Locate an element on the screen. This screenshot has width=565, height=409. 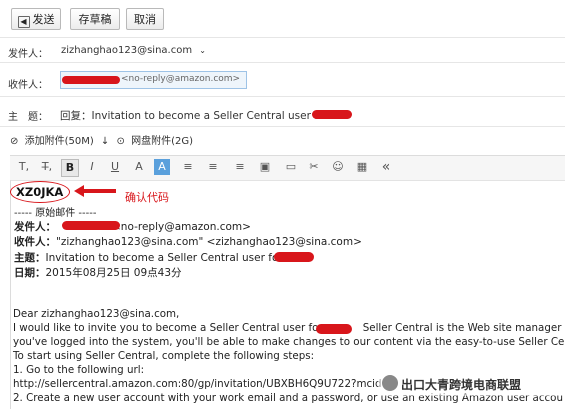
scissors-icon: ✂ is located at coordinates (314, 167).